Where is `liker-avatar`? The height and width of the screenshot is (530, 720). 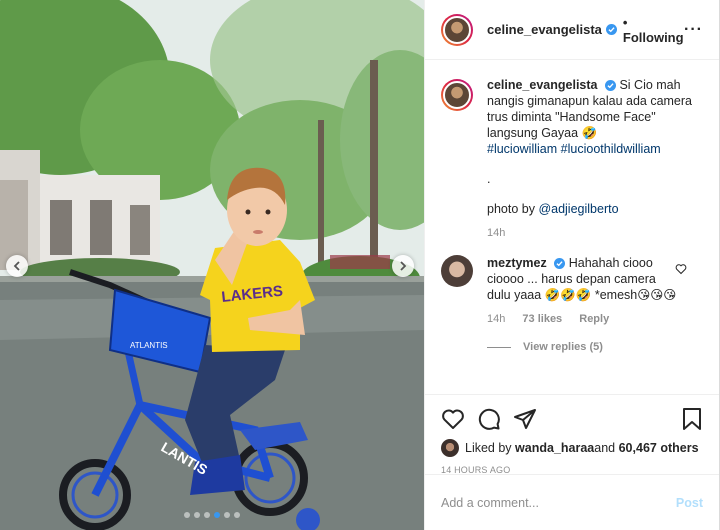 liker-avatar is located at coordinates (450, 448).